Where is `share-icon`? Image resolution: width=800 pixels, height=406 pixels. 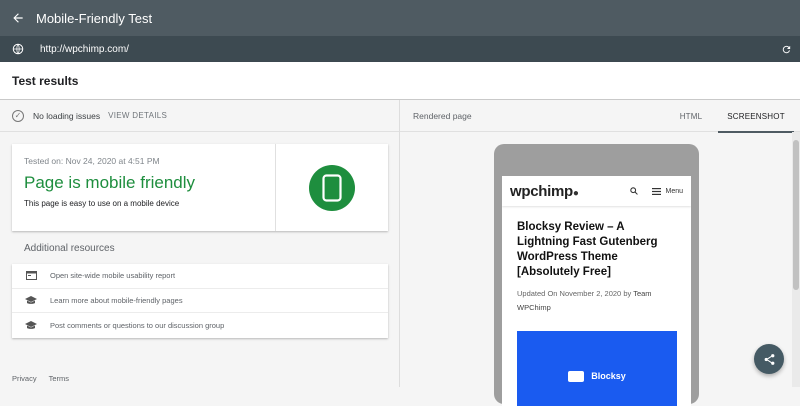 share-icon is located at coordinates (769, 359).